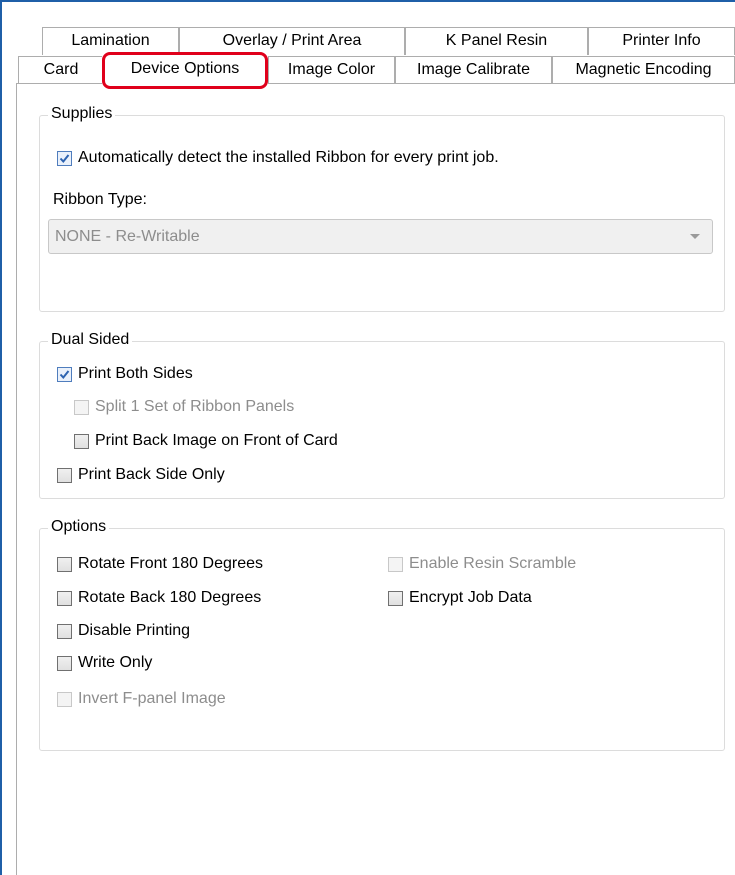 The width and height of the screenshot is (735, 875). Describe the element at coordinates (170, 597) in the screenshot. I see `checkbox-label: Rotate Back 180 Degrees` at that location.